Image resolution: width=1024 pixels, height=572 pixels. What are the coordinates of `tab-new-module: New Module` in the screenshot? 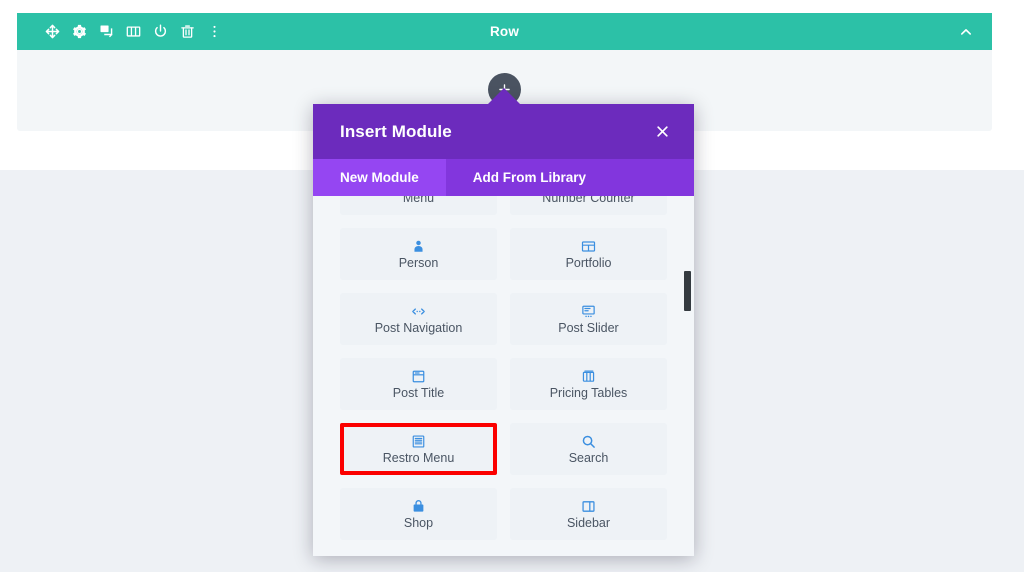 It's located at (379, 177).